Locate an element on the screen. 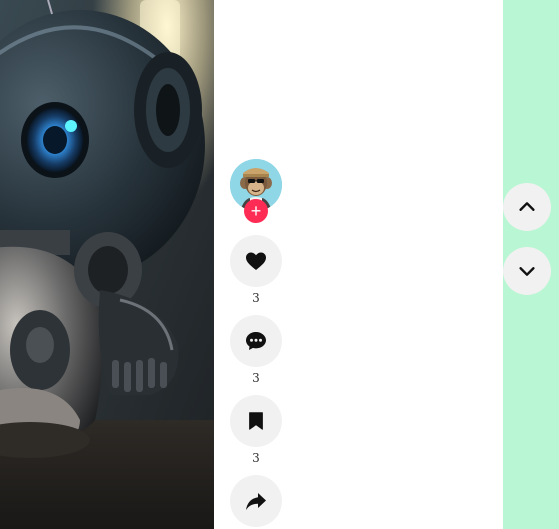 The height and width of the screenshot is (529, 559). save-count: 3 is located at coordinates (256, 458).